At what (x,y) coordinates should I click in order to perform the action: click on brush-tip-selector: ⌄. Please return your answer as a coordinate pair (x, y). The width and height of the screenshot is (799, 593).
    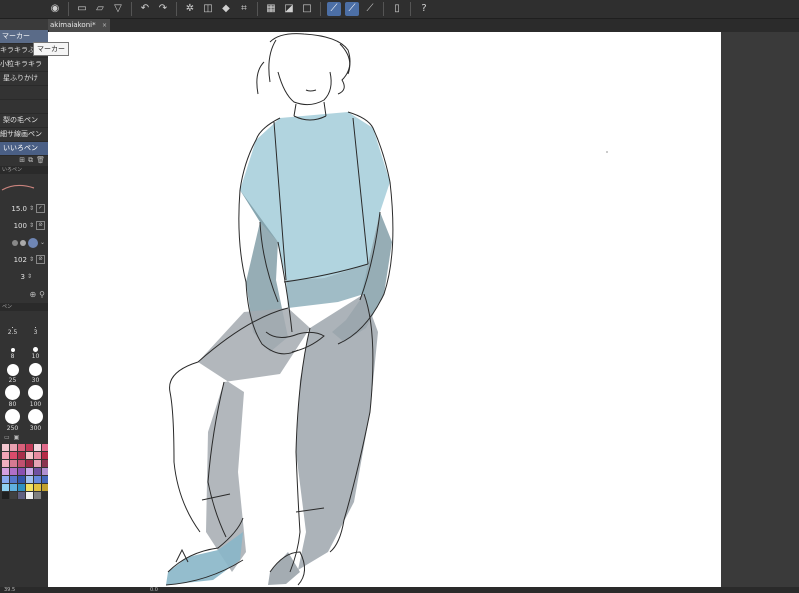
    Looking at the image, I should click on (24, 242).